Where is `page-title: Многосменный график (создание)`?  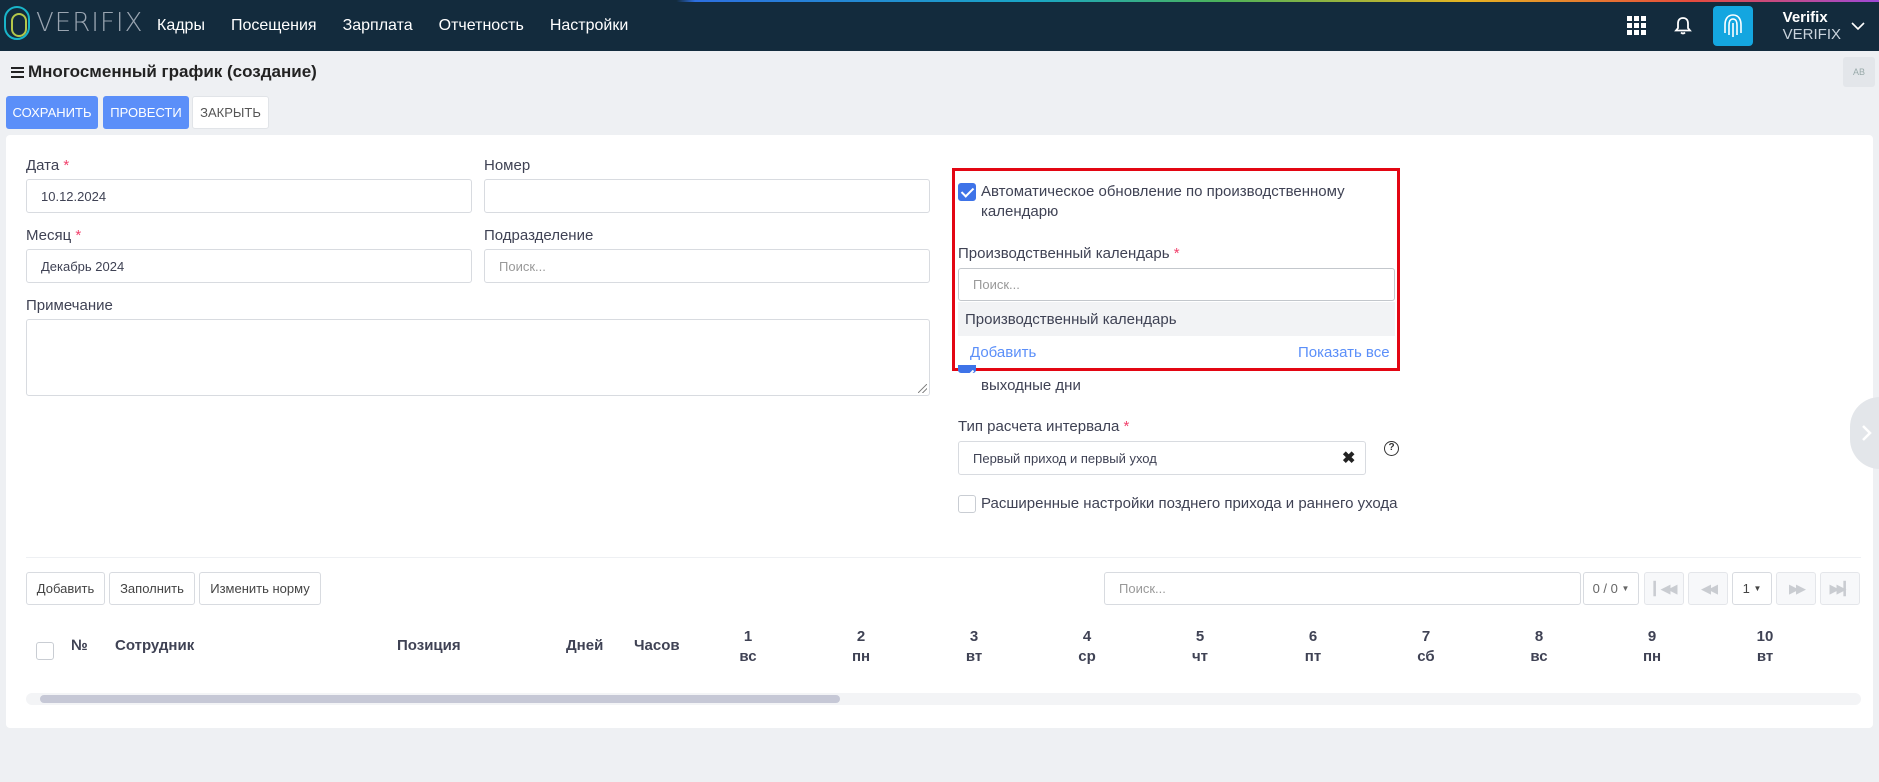
page-title: Многосменный график (создание) is located at coordinates (164, 72).